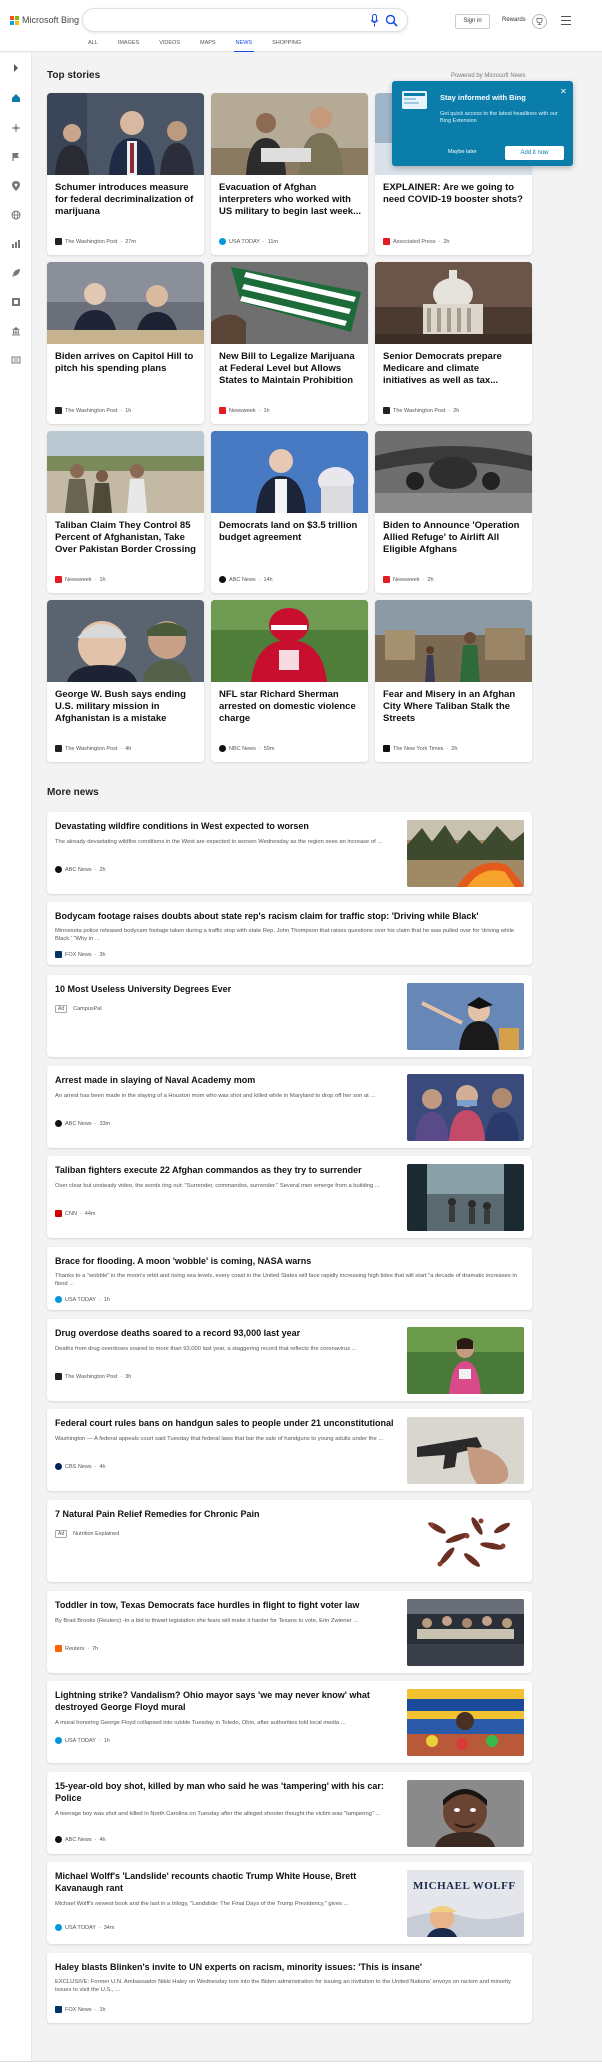 The height and width of the screenshot is (2069, 602). What do you see at coordinates (566, 20) in the screenshot?
I see `menu-icon` at bounding box center [566, 20].